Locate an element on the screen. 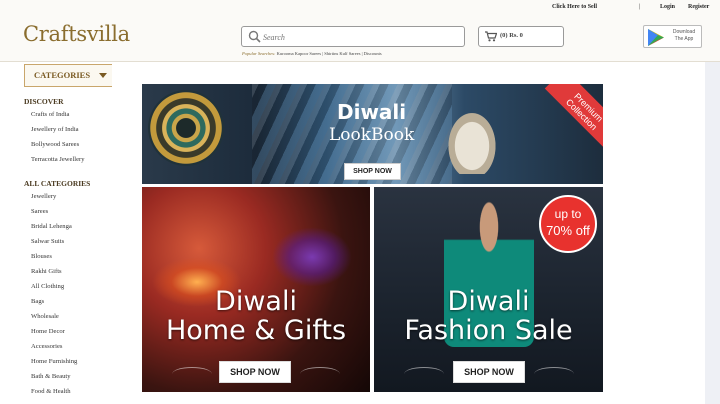 This screenshot has width=720, height=404. download-app-text: Download The App is located at coordinates (684, 36).